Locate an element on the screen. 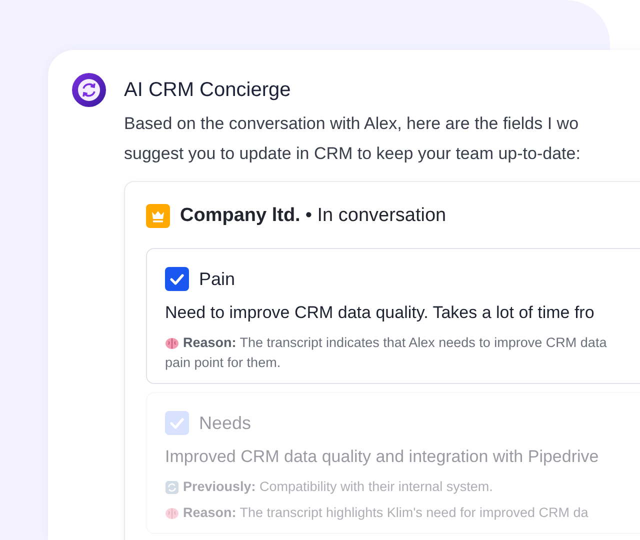 The image size is (640, 540). note-text: pain point for them. is located at coordinates (223, 363).